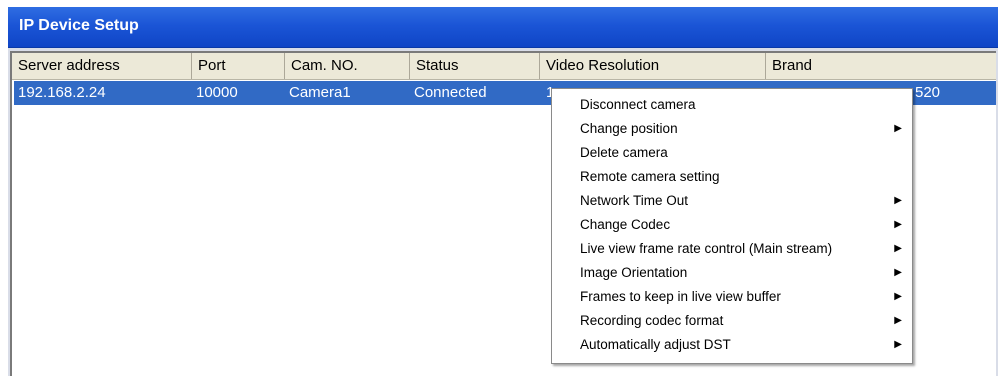  What do you see at coordinates (79, 25) in the screenshot?
I see `window-title: IP Device Setup` at bounding box center [79, 25].